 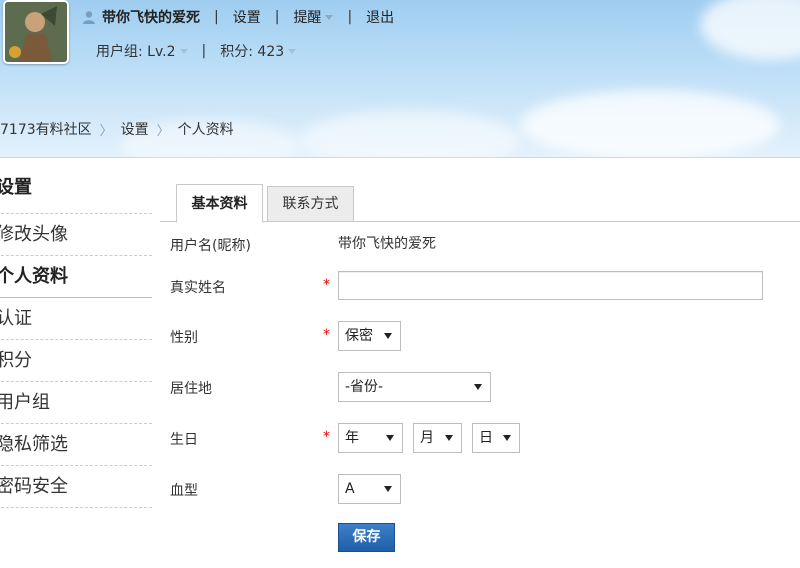 What do you see at coordinates (76, 191) in the screenshot?
I see `sidebar-title: 设置` at bounding box center [76, 191].